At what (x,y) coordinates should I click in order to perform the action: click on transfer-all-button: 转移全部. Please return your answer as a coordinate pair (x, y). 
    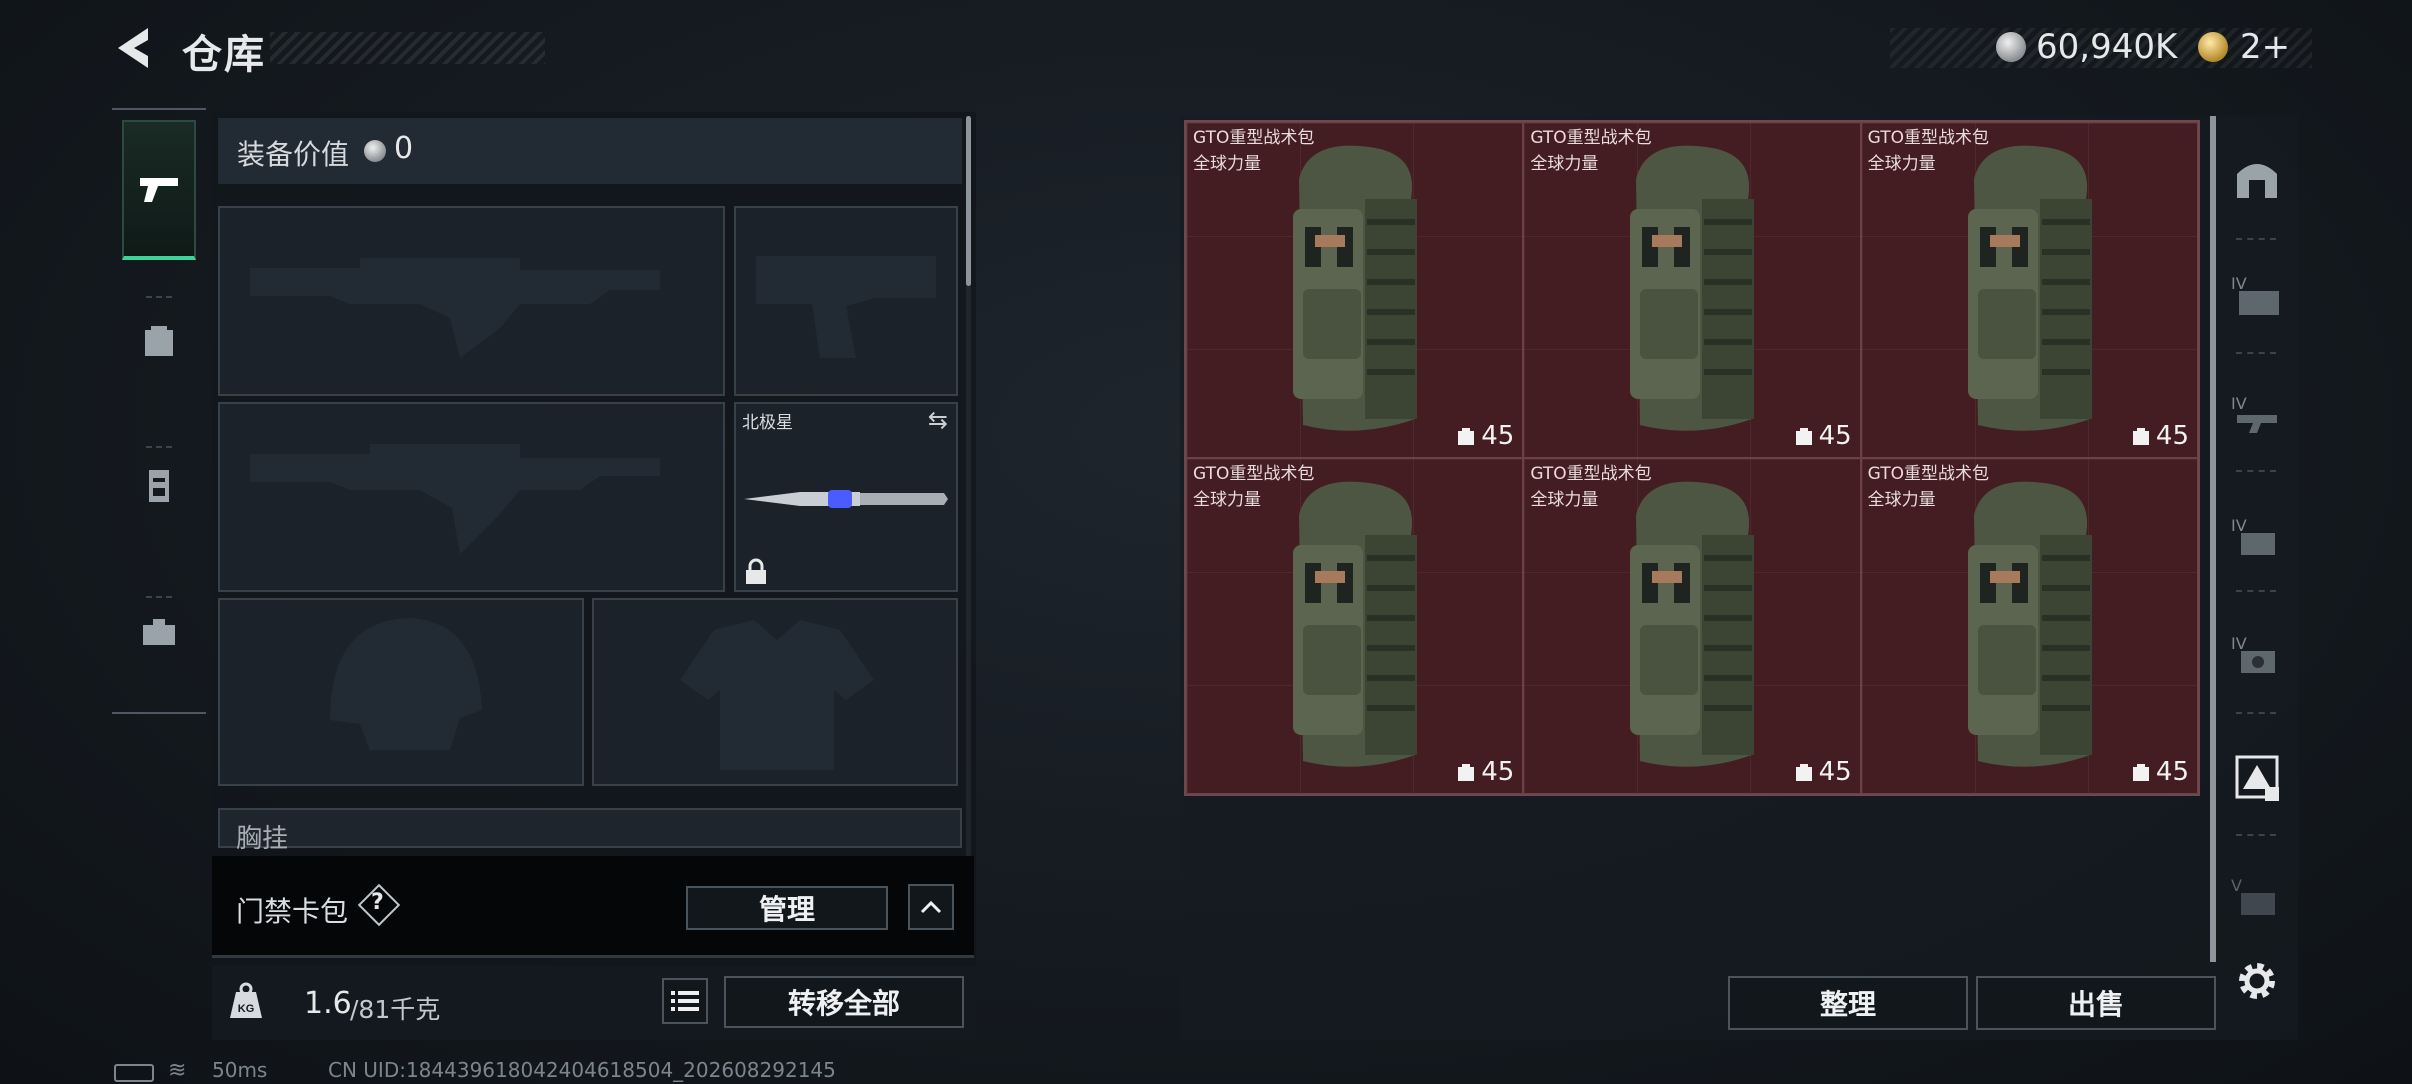
    Looking at the image, I should click on (844, 1002).